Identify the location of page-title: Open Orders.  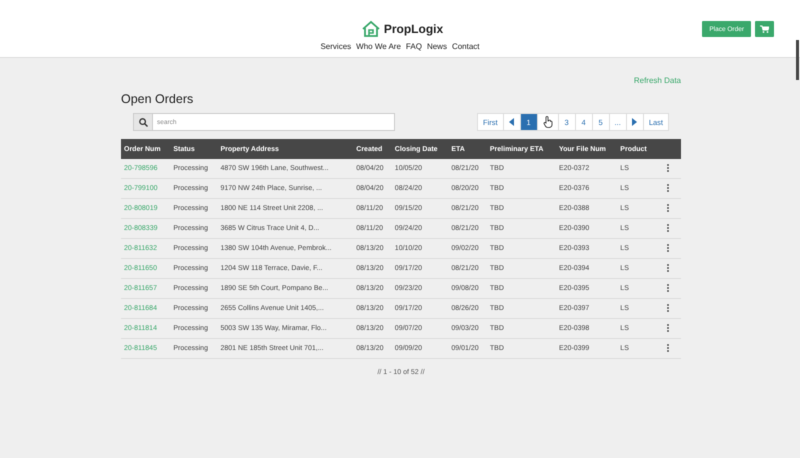
(157, 99).